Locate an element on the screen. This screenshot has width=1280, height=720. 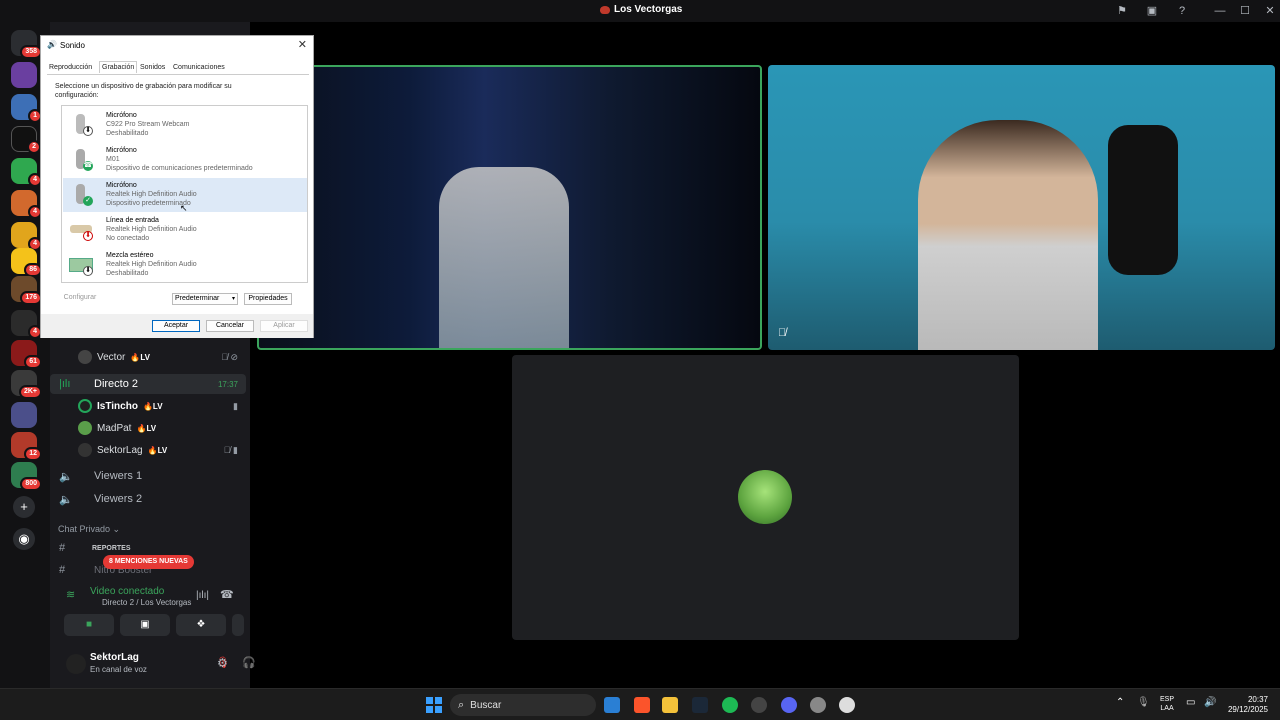
screen-share-button: ▣ is located at coordinates (145, 625).